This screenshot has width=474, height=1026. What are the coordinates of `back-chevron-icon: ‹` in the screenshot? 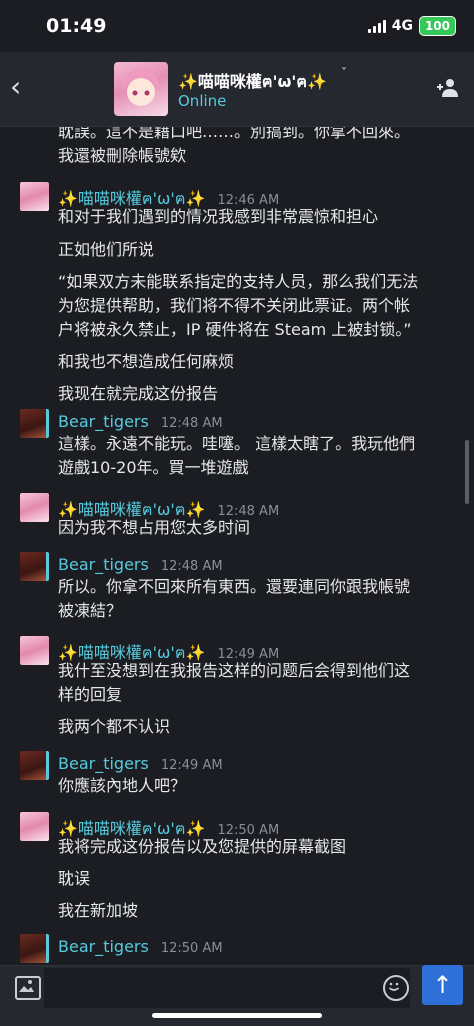 It's located at (15, 86).